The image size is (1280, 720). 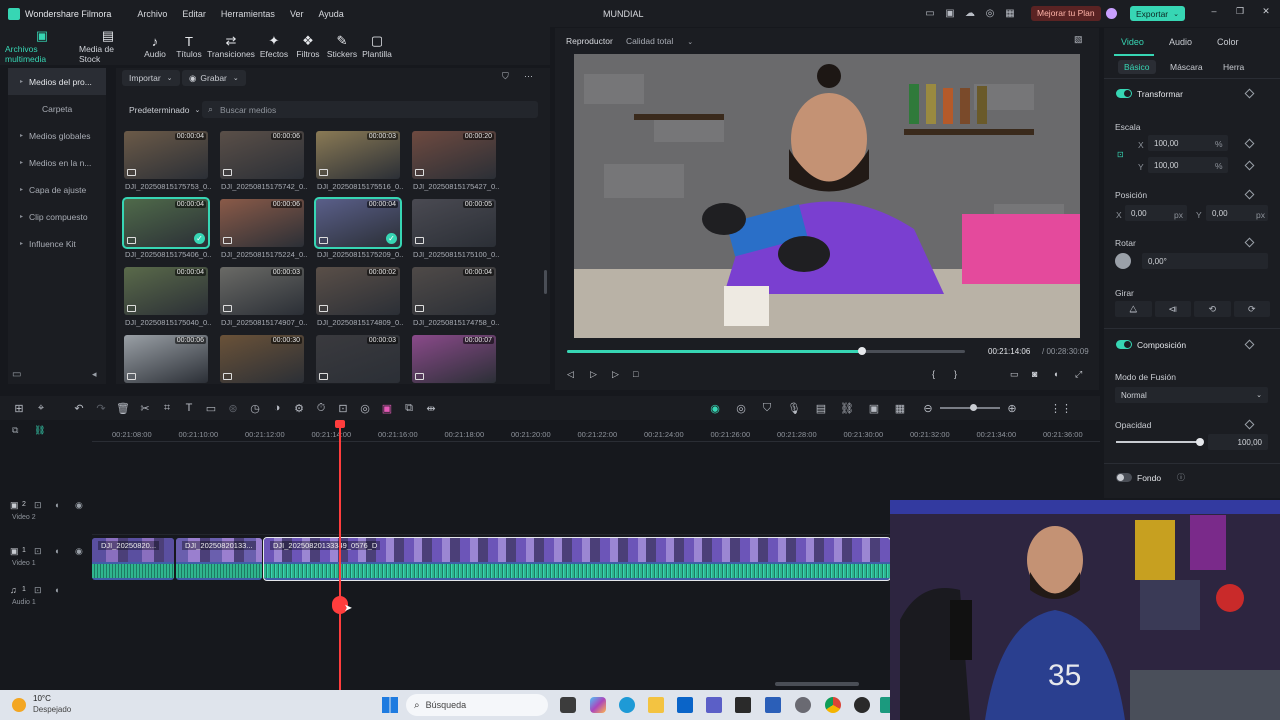 I want to click on save-icon: ▣, so click(x=950, y=13).